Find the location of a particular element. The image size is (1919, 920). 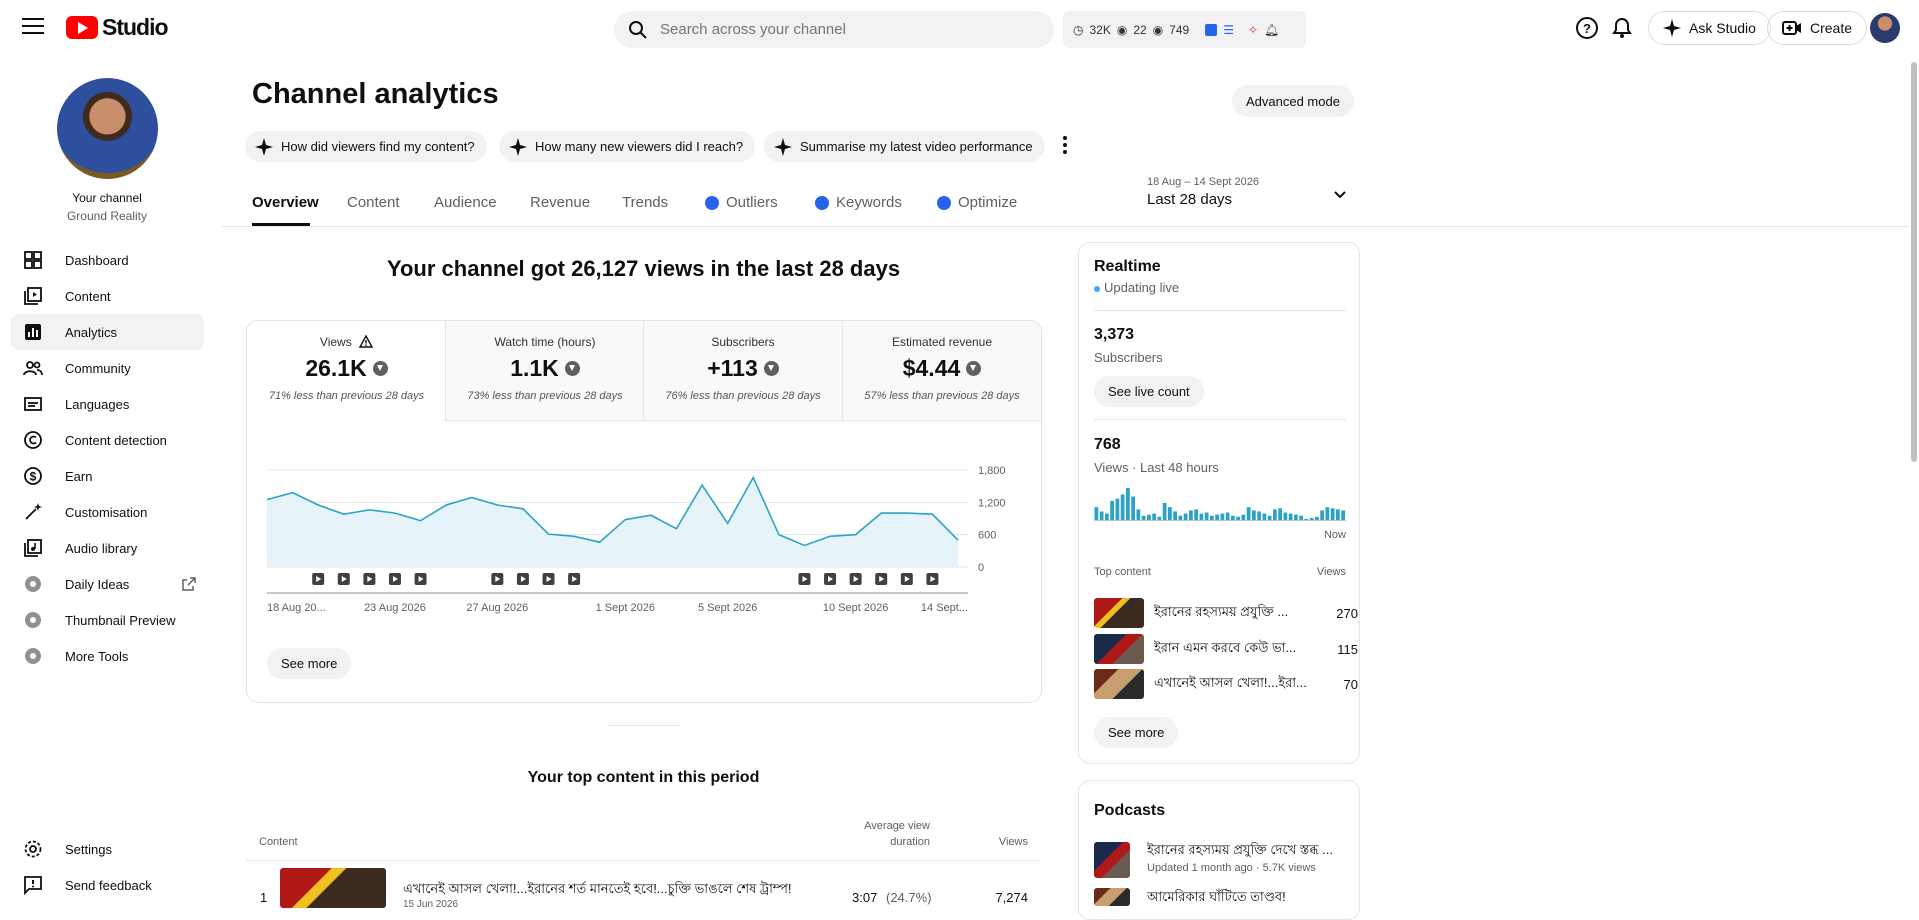

search-bar is located at coordinates (834, 29).